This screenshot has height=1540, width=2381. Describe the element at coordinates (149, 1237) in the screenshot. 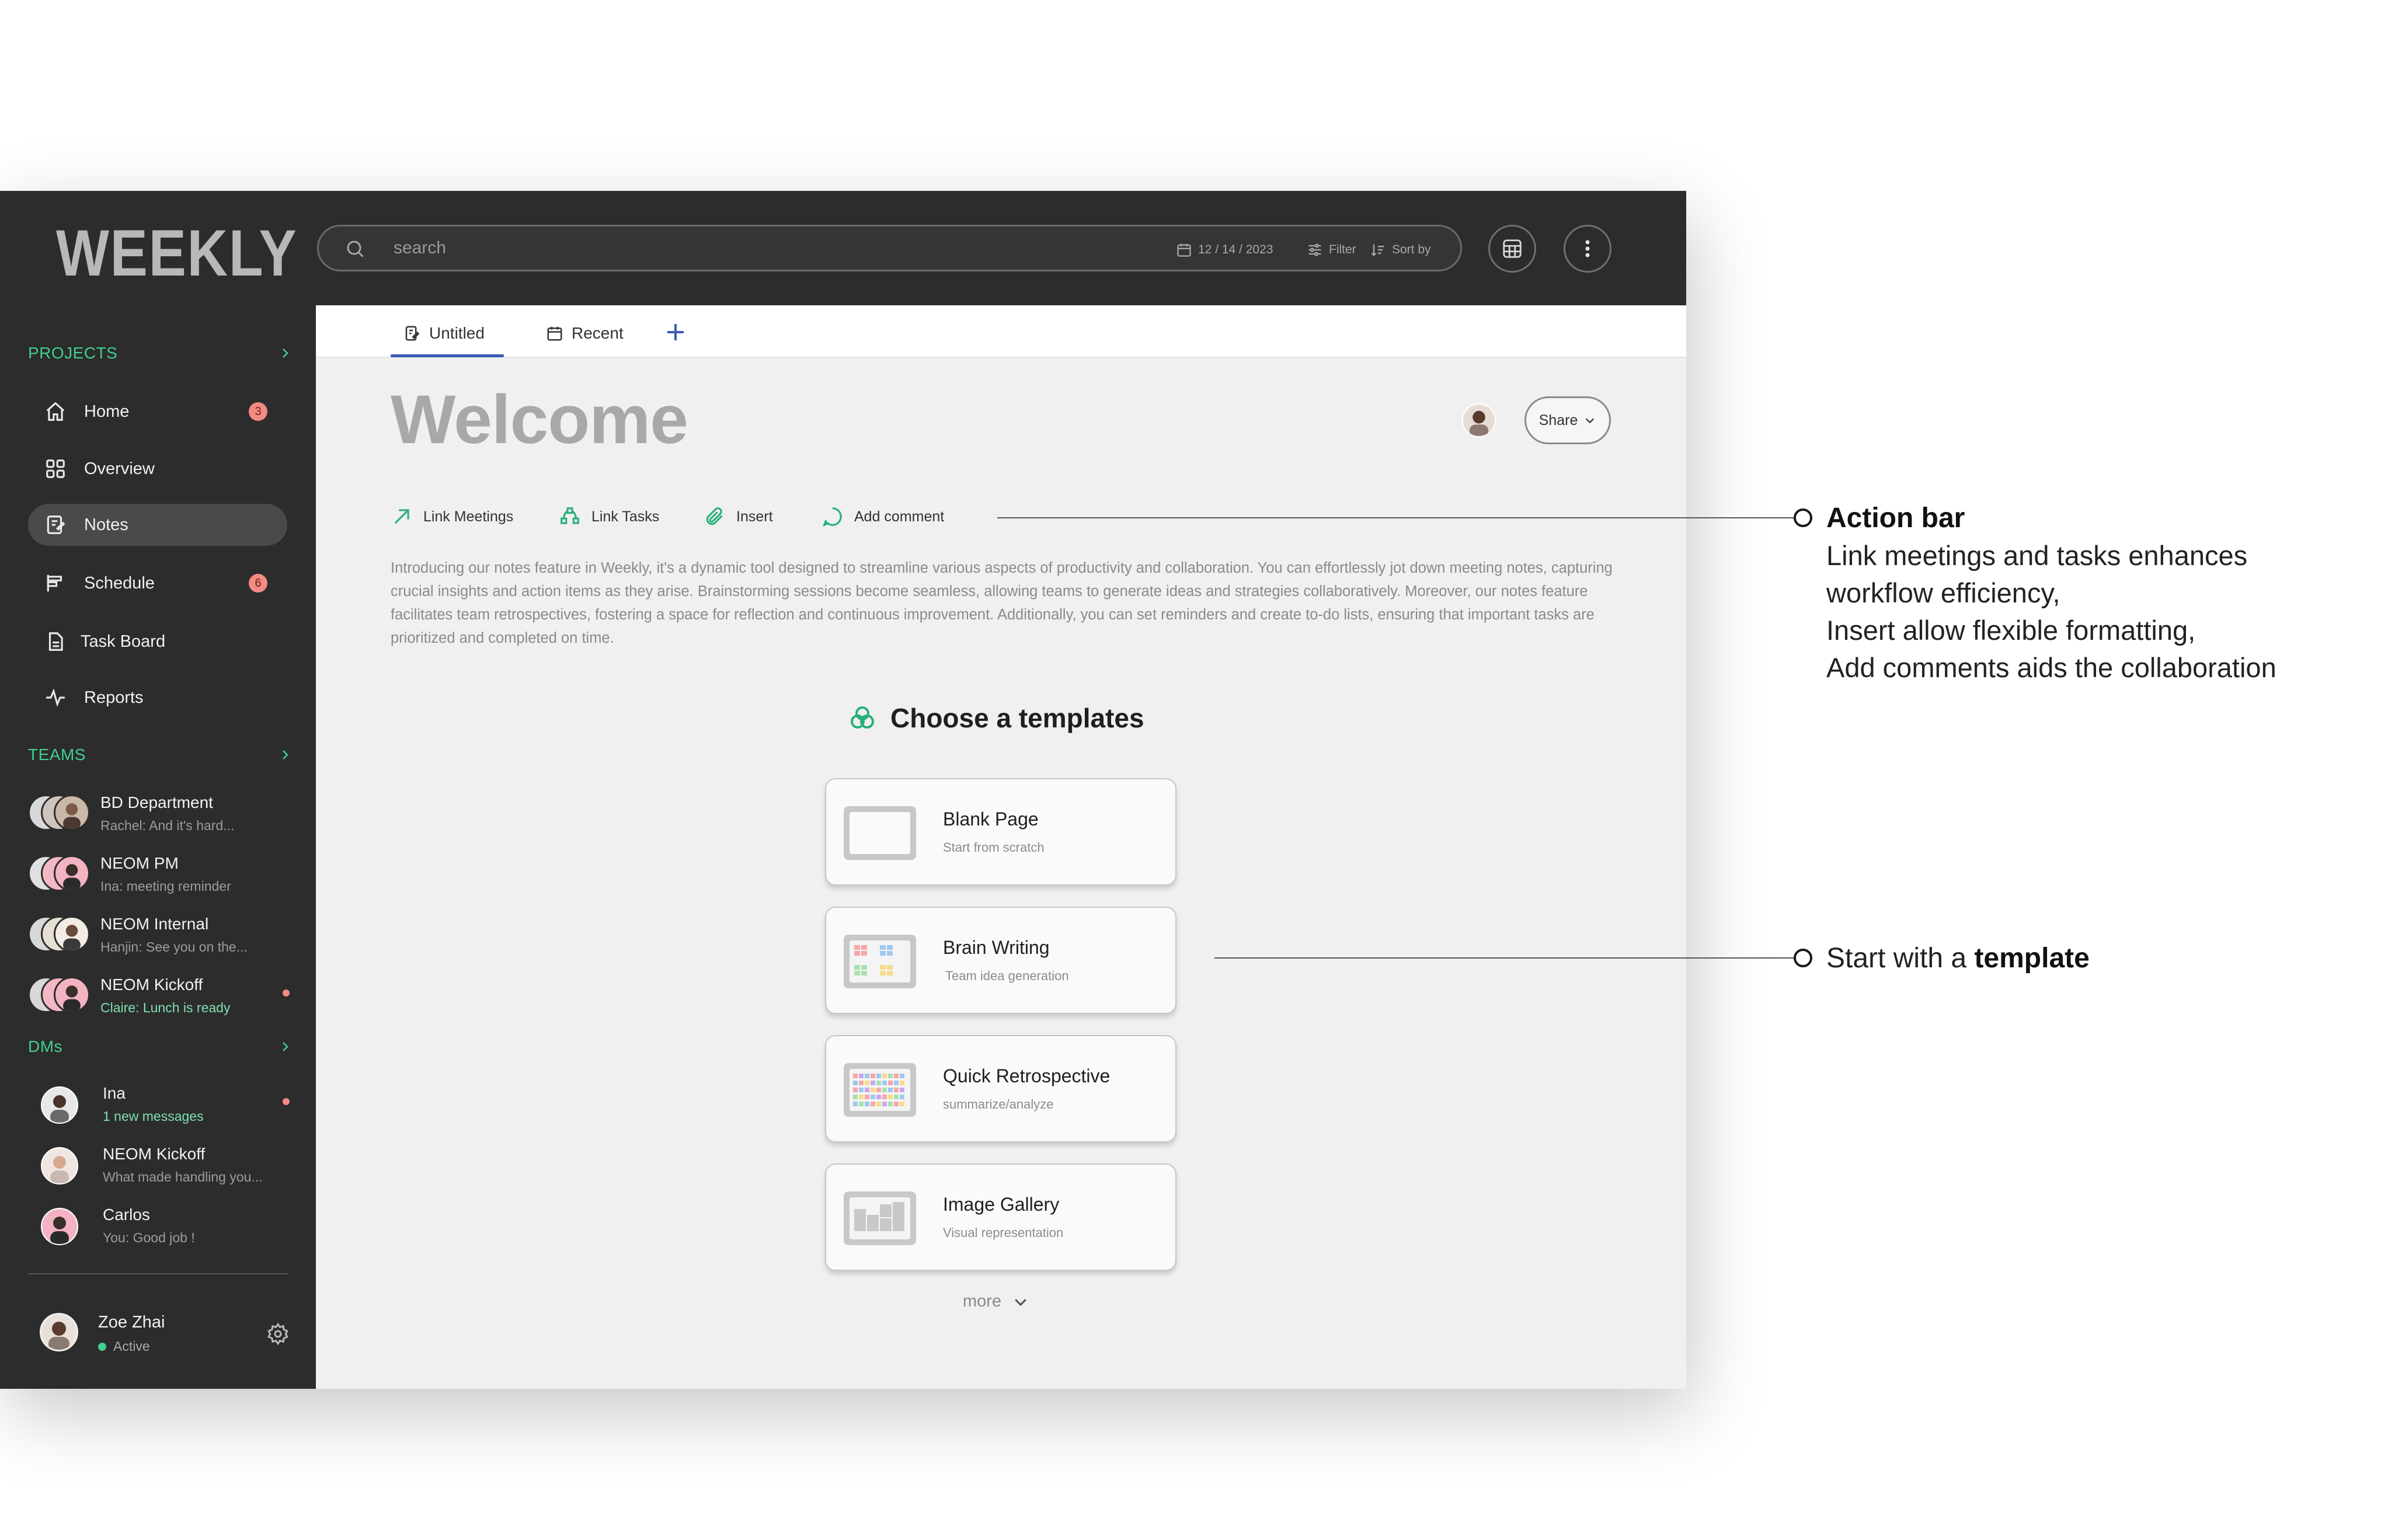

I see `dm-preview: You: Good job !` at that location.